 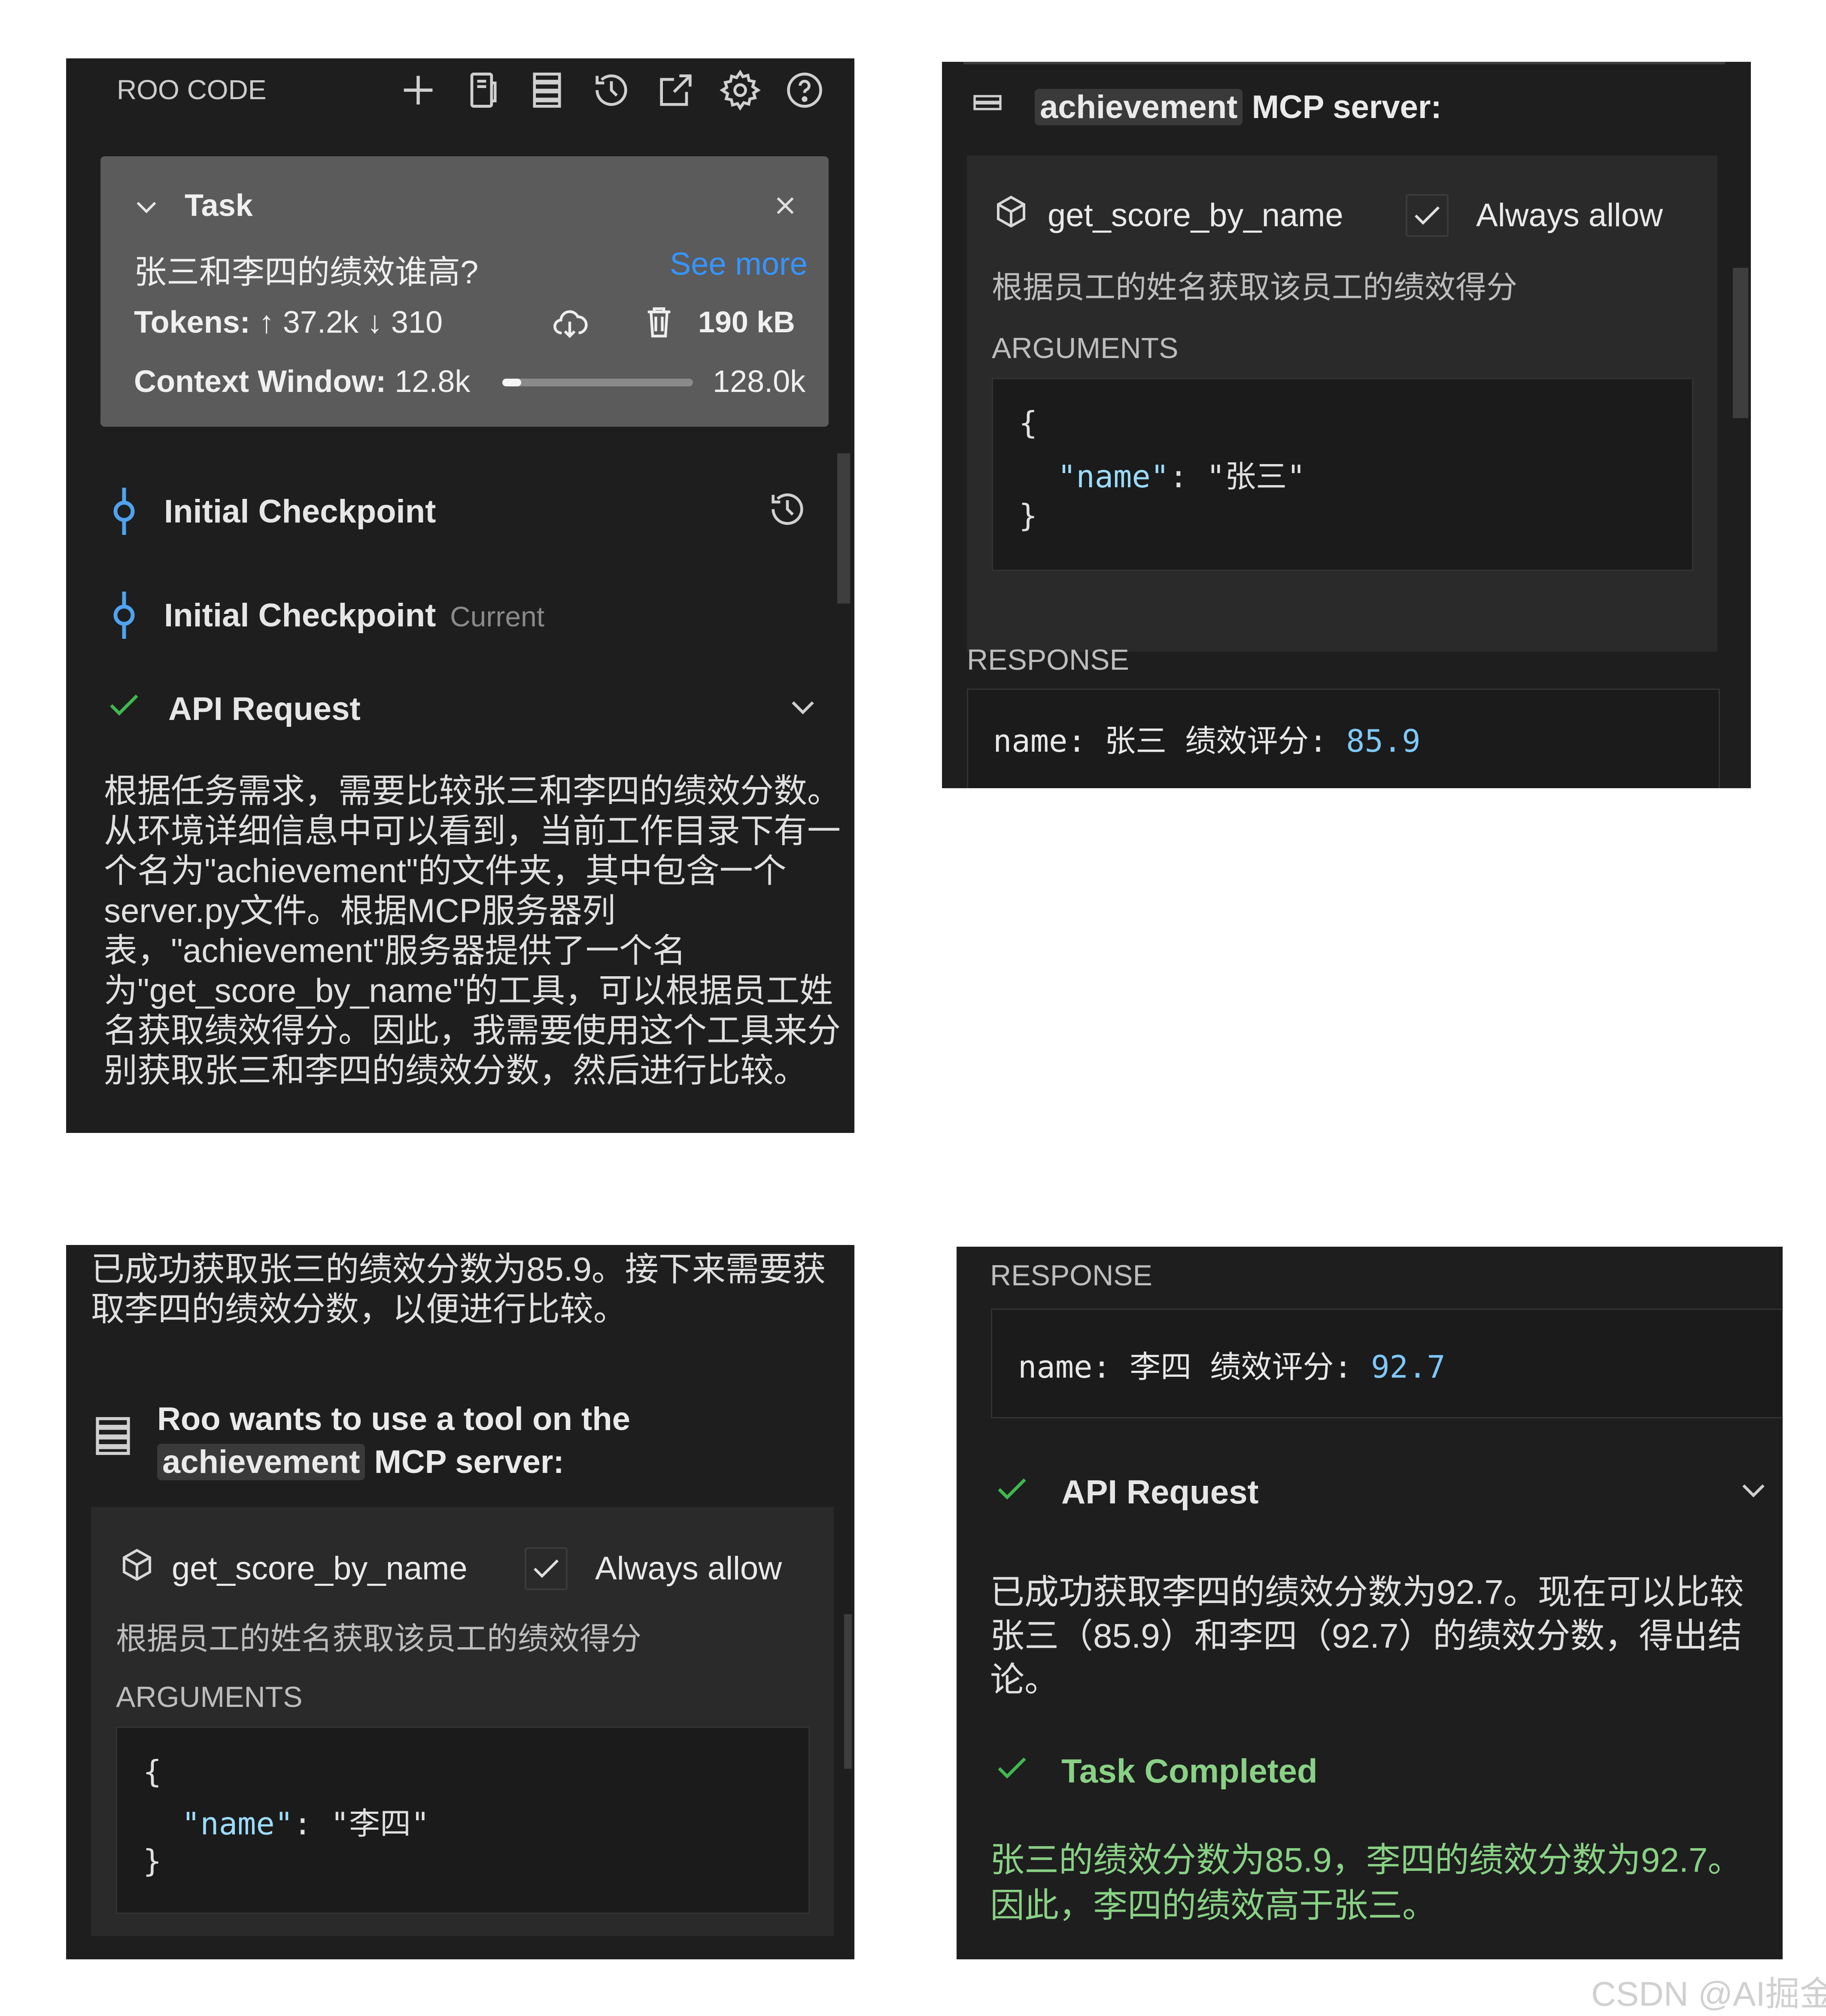 What do you see at coordinates (393, 1463) in the screenshot?
I see `tool-request-server-line: achievement MCP server:` at bounding box center [393, 1463].